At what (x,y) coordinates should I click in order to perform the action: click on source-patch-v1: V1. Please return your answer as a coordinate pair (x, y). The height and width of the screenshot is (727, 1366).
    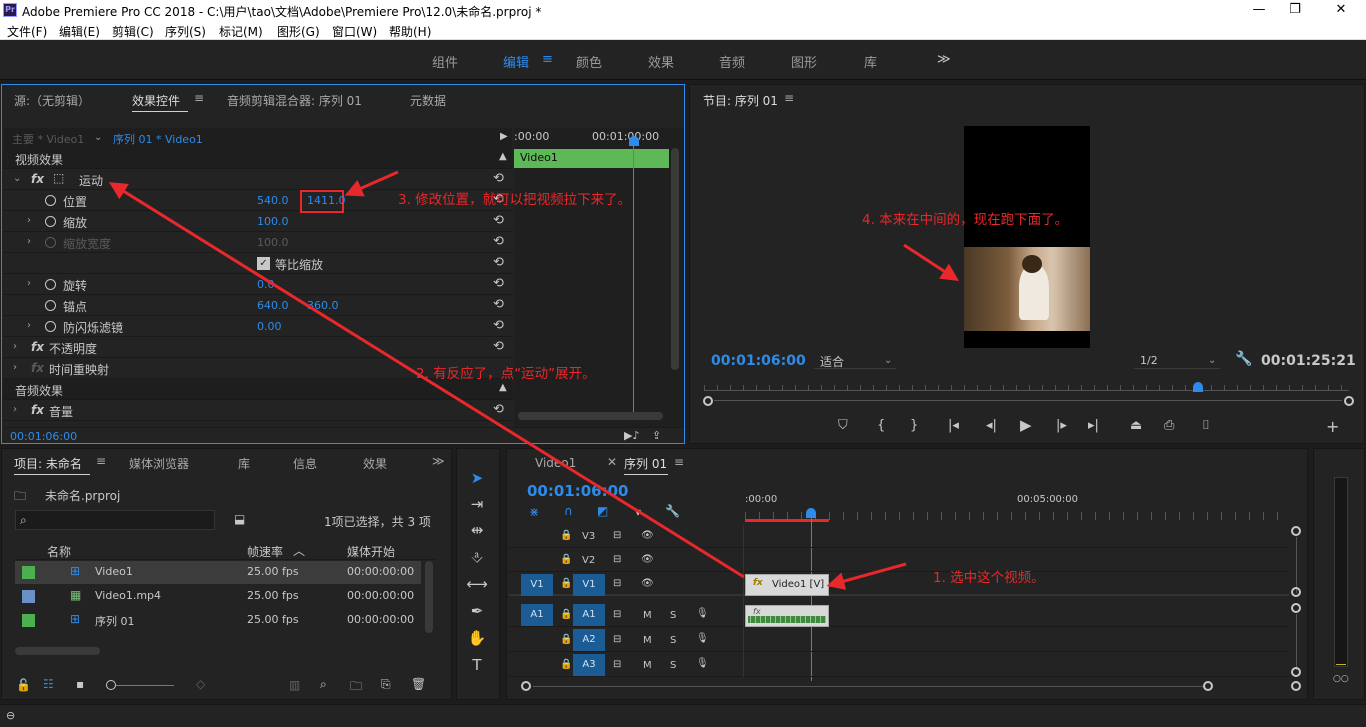
    Looking at the image, I should click on (537, 585).